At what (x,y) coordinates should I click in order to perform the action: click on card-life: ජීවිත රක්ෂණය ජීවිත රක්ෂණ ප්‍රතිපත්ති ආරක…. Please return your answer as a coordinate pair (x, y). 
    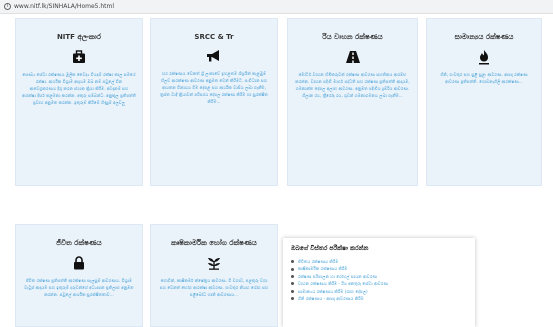
    Looking at the image, I should click on (79, 275).